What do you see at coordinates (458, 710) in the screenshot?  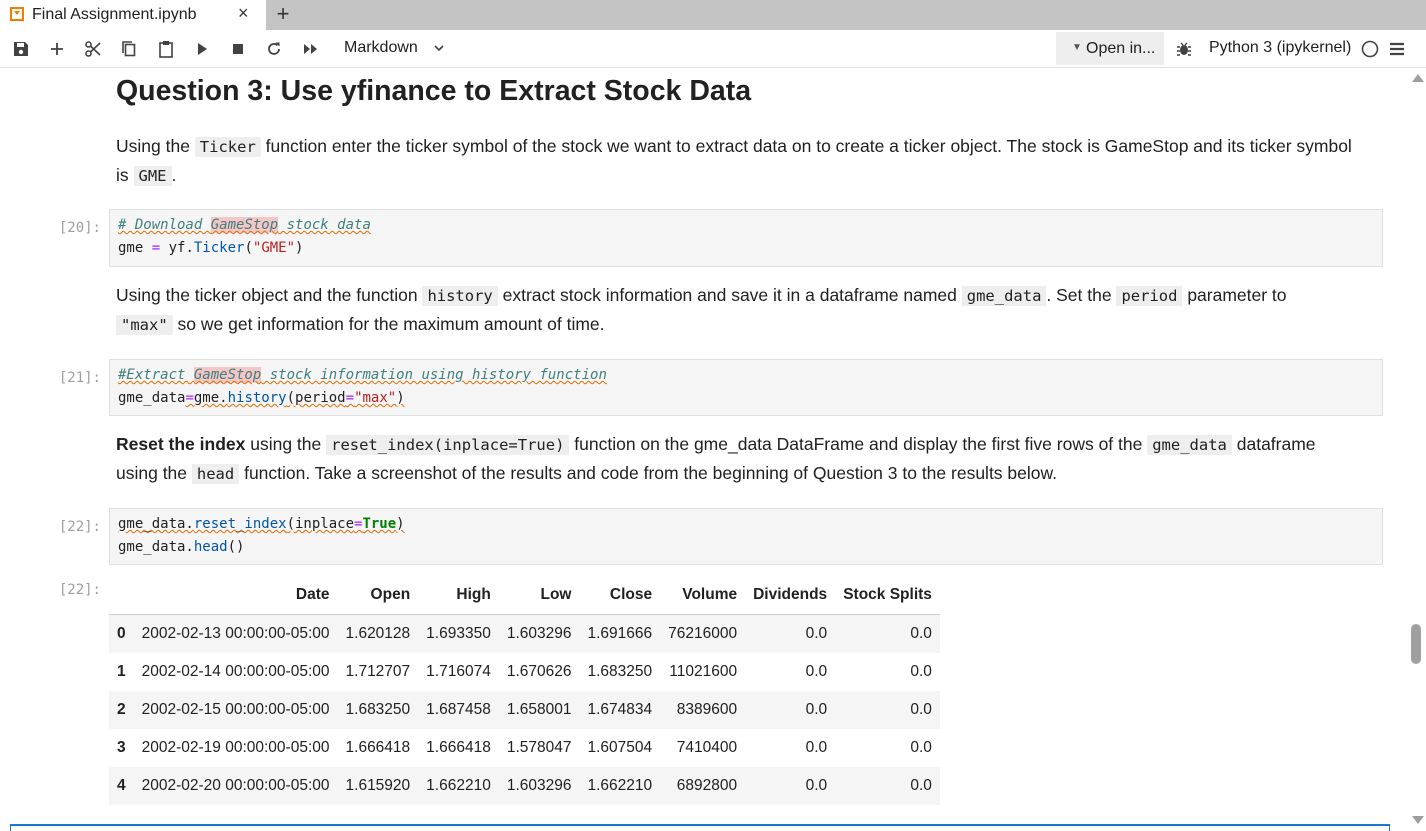 I see `table-cell: 1.687458` at bounding box center [458, 710].